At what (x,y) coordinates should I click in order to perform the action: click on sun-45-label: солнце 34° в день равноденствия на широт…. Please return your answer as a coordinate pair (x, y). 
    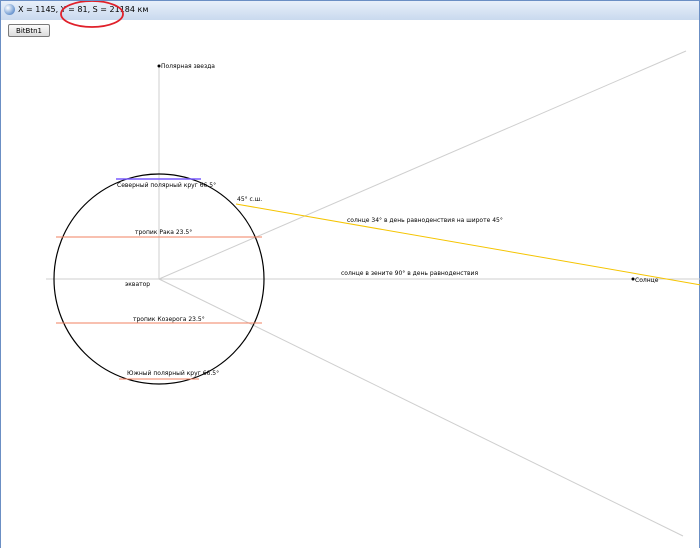
    Looking at the image, I should click on (425, 220).